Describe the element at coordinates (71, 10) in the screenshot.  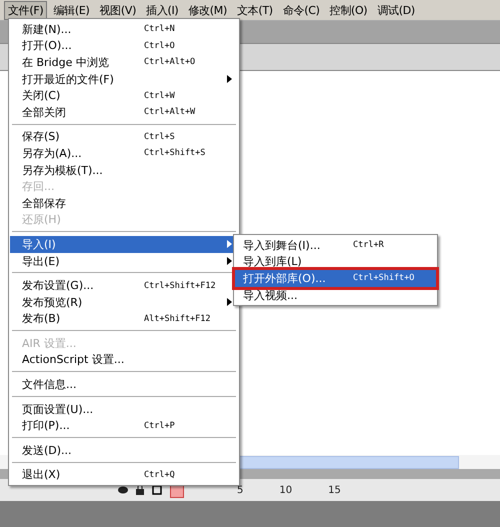
I see `menu-title: 编辑(E)` at that location.